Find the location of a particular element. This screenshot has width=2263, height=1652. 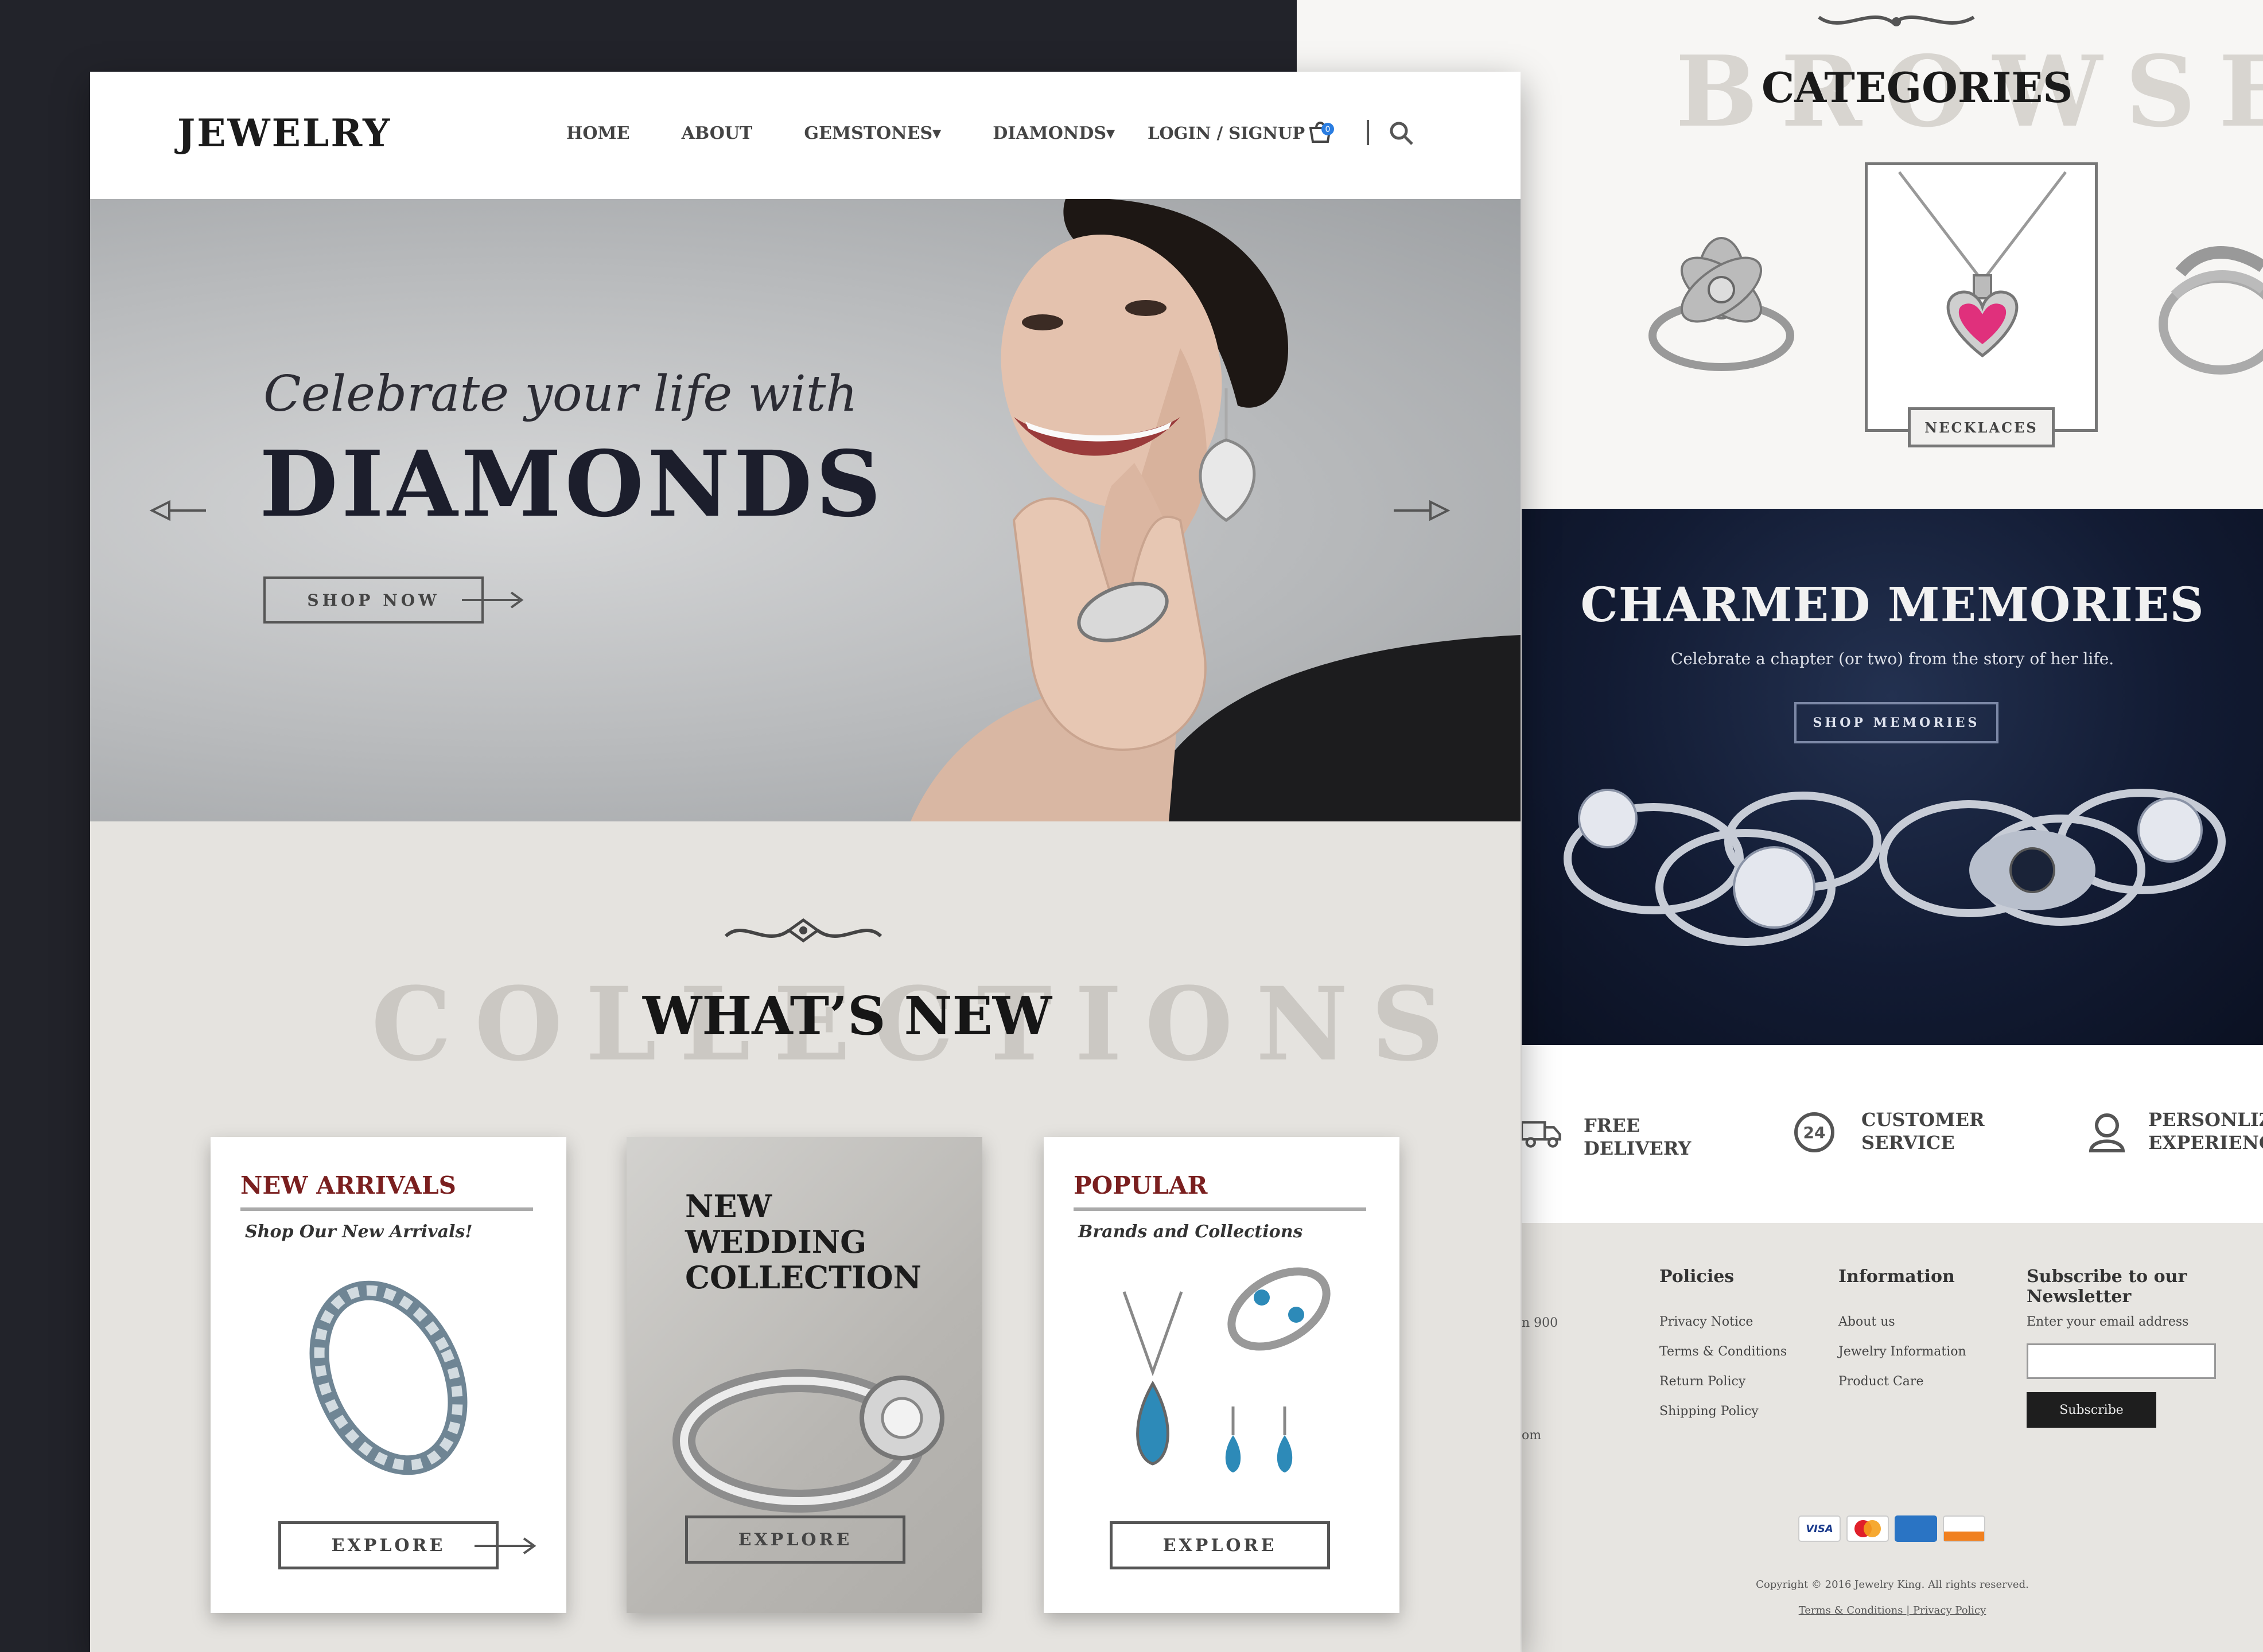

heart-necklace-image is located at coordinates (1982, 264).